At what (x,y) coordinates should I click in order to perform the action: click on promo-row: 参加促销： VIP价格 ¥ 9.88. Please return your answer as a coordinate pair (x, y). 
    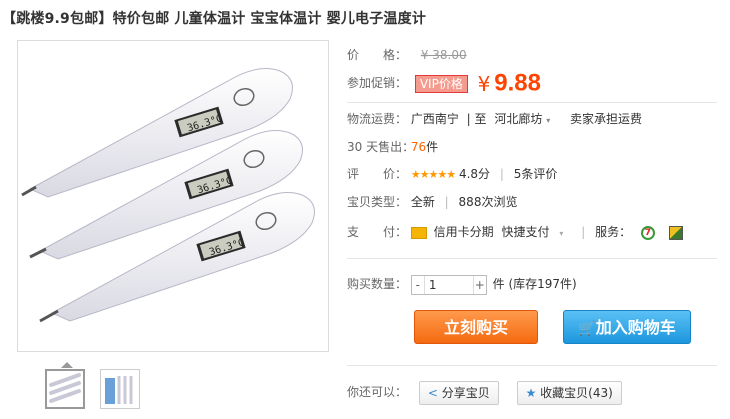
    Looking at the image, I should click on (444, 83).